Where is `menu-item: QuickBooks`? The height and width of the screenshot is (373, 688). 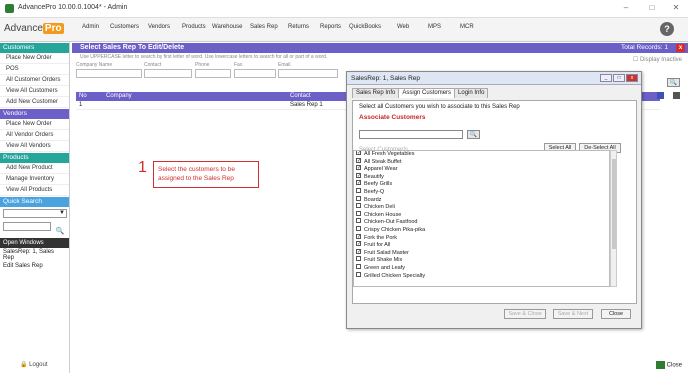 menu-item: QuickBooks is located at coordinates (365, 27).